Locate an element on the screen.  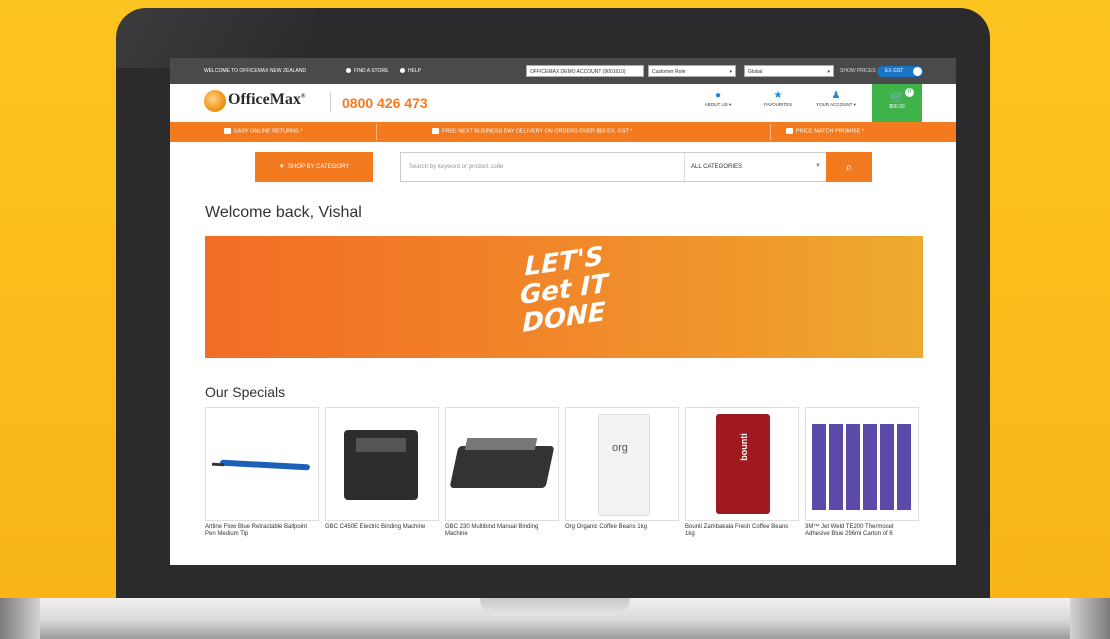
global-select-value: Global is located at coordinates (755, 72).